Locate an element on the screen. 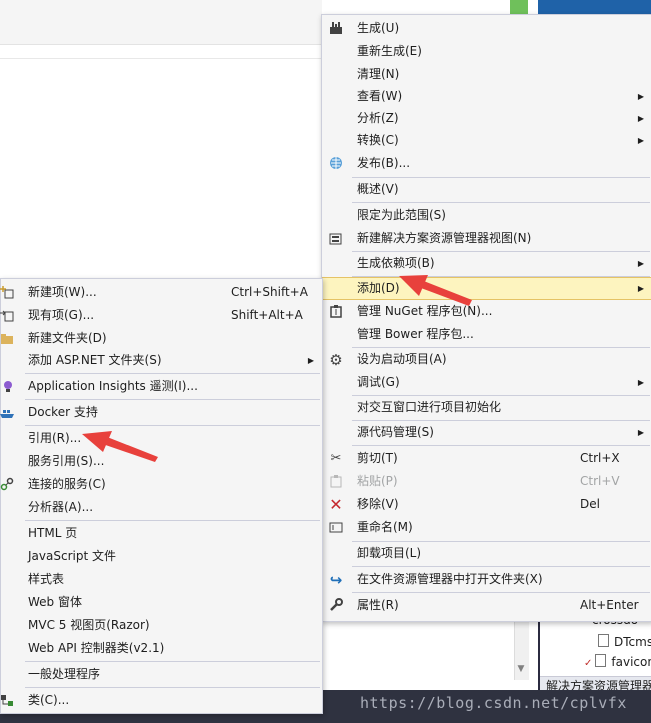  annotation-arrow-reference is located at coordinates (120, 446).